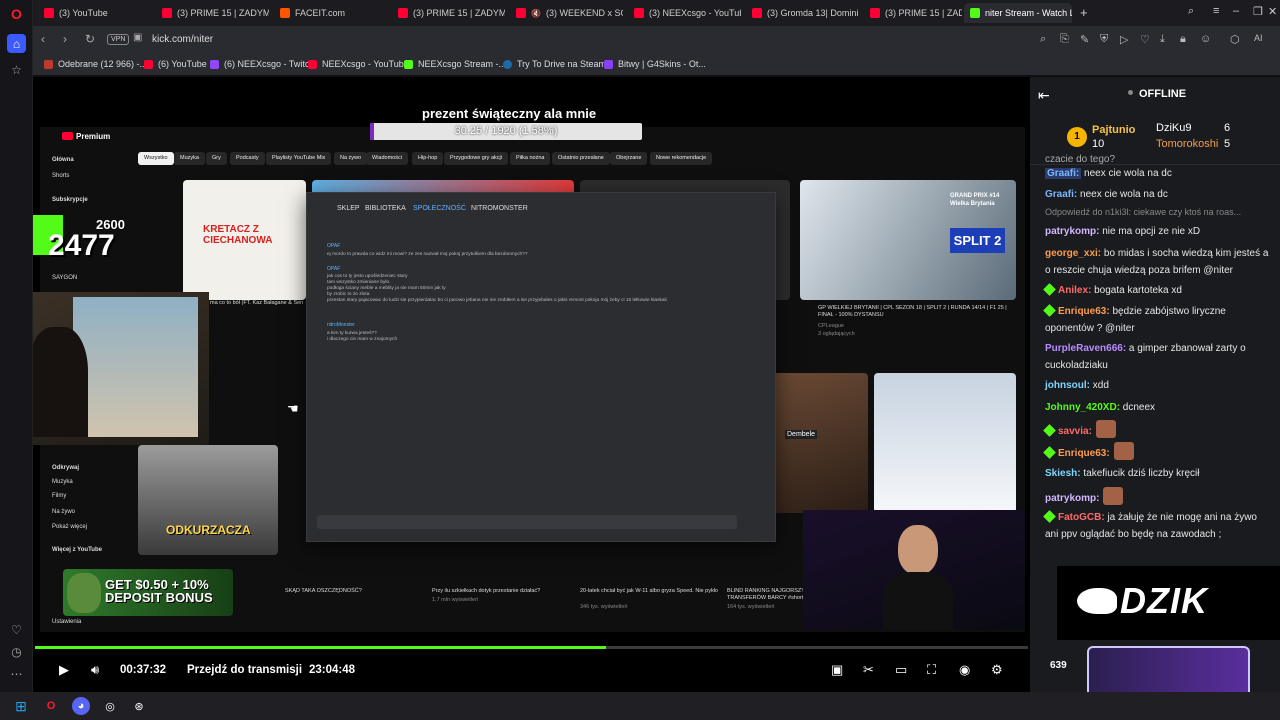 The width and height of the screenshot is (1280, 720). What do you see at coordinates (506, 131) in the screenshot?
I see `donation-goal-text: 30.25 / 1920 (1.58%)` at bounding box center [506, 131].